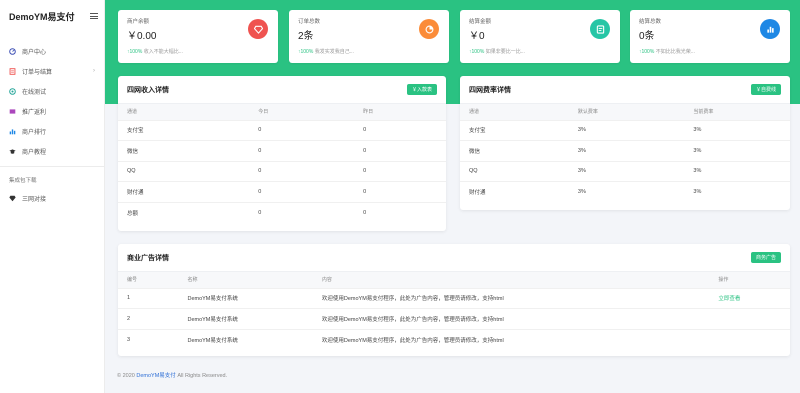 This screenshot has height=393, width=800. What do you see at coordinates (514, 191) in the screenshot?
I see `table-cell: 财付通` at bounding box center [514, 191].